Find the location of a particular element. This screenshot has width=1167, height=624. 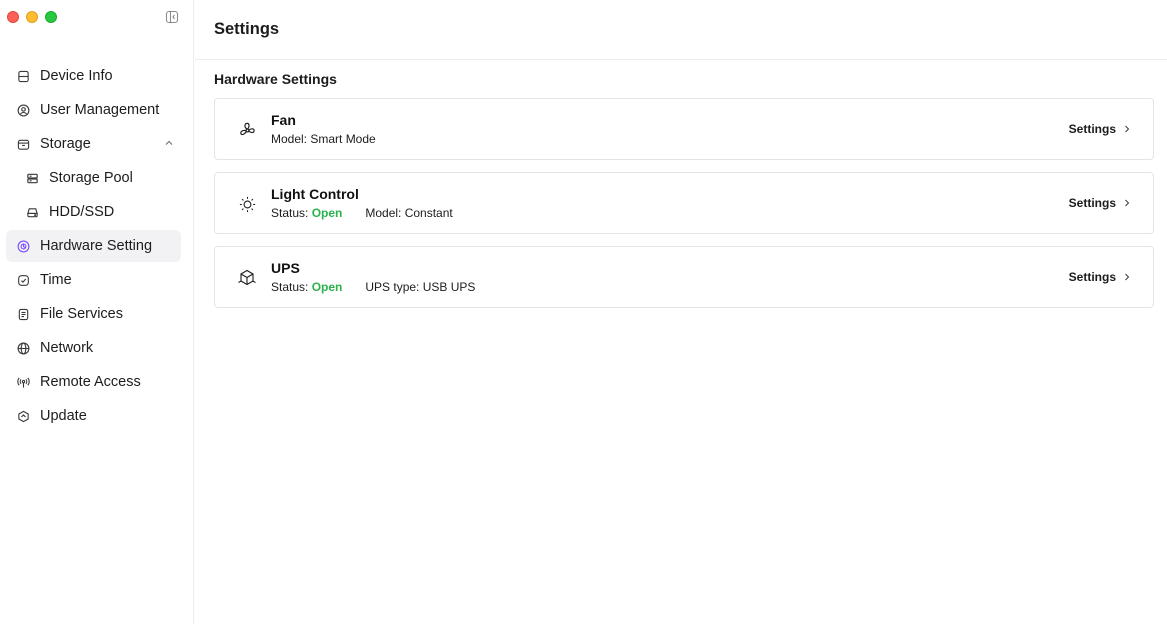

page-title: Settings is located at coordinates (247, 29).